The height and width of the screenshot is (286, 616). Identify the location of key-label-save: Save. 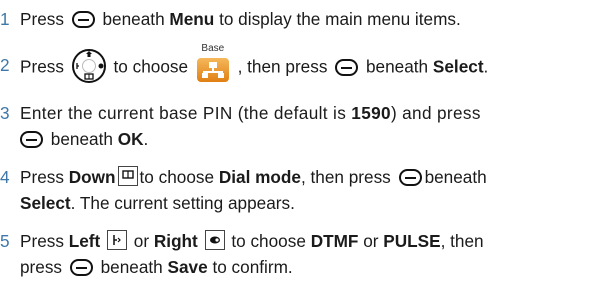
(187, 267).